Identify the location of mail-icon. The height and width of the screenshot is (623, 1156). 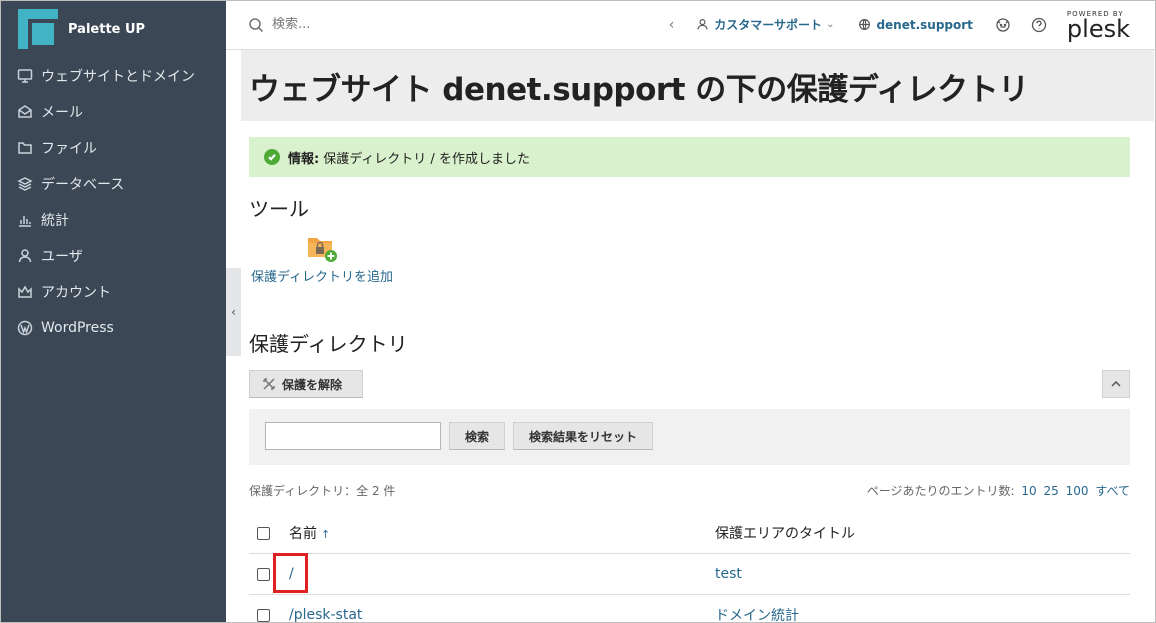
(25, 112).